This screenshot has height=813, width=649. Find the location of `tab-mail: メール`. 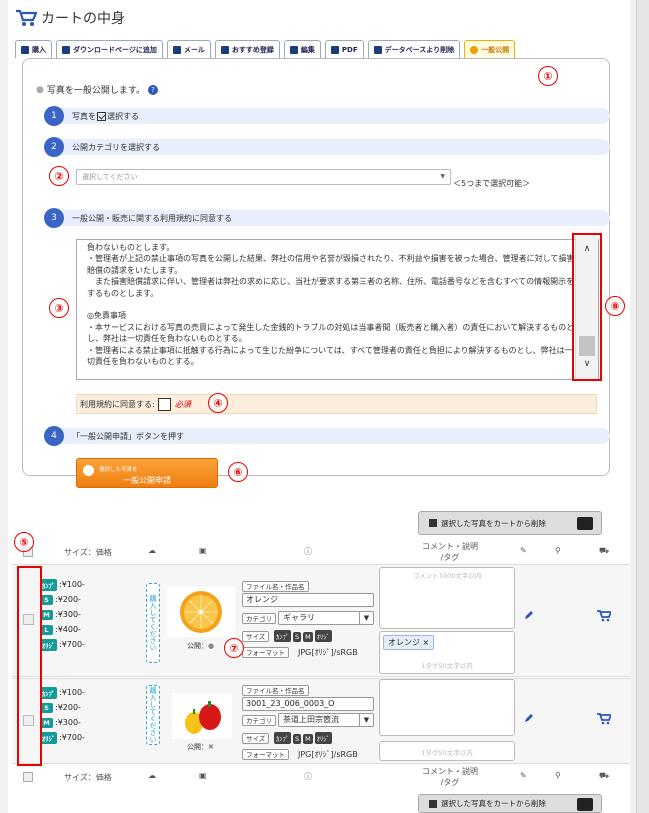

tab-mail: メール is located at coordinates (188, 49).